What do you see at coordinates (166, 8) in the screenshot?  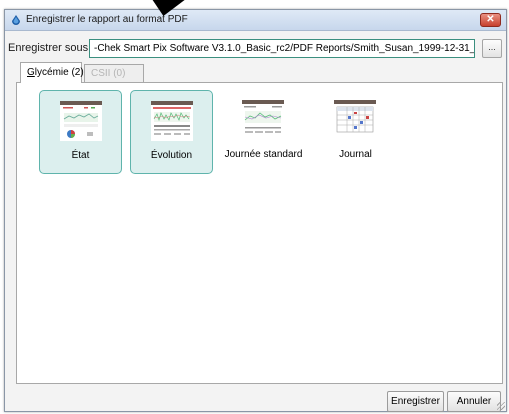 I see `mouse-pointer-arrow` at bounding box center [166, 8].